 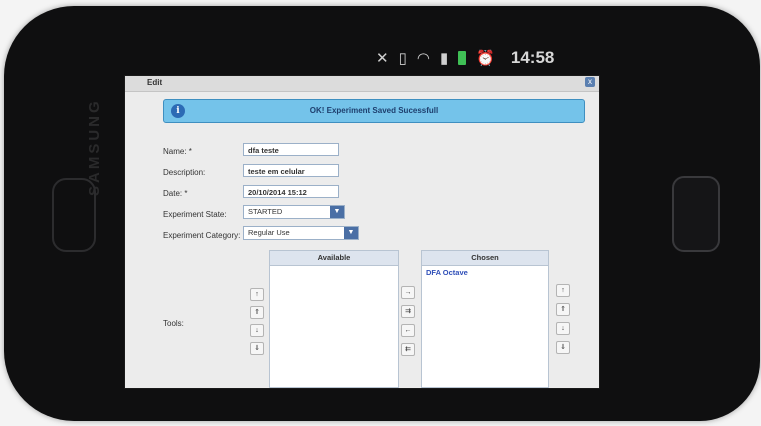 What do you see at coordinates (184, 172) in the screenshot?
I see `description-label: Description:` at bounding box center [184, 172].